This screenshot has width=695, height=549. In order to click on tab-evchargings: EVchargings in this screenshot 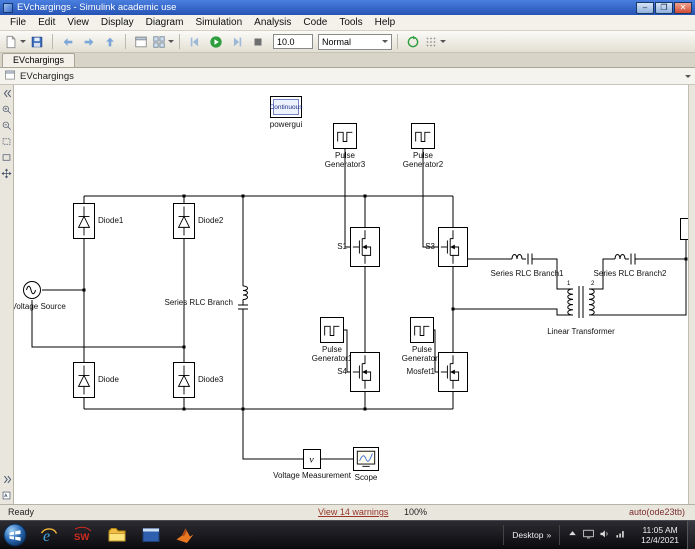, I will do `click(39, 60)`.